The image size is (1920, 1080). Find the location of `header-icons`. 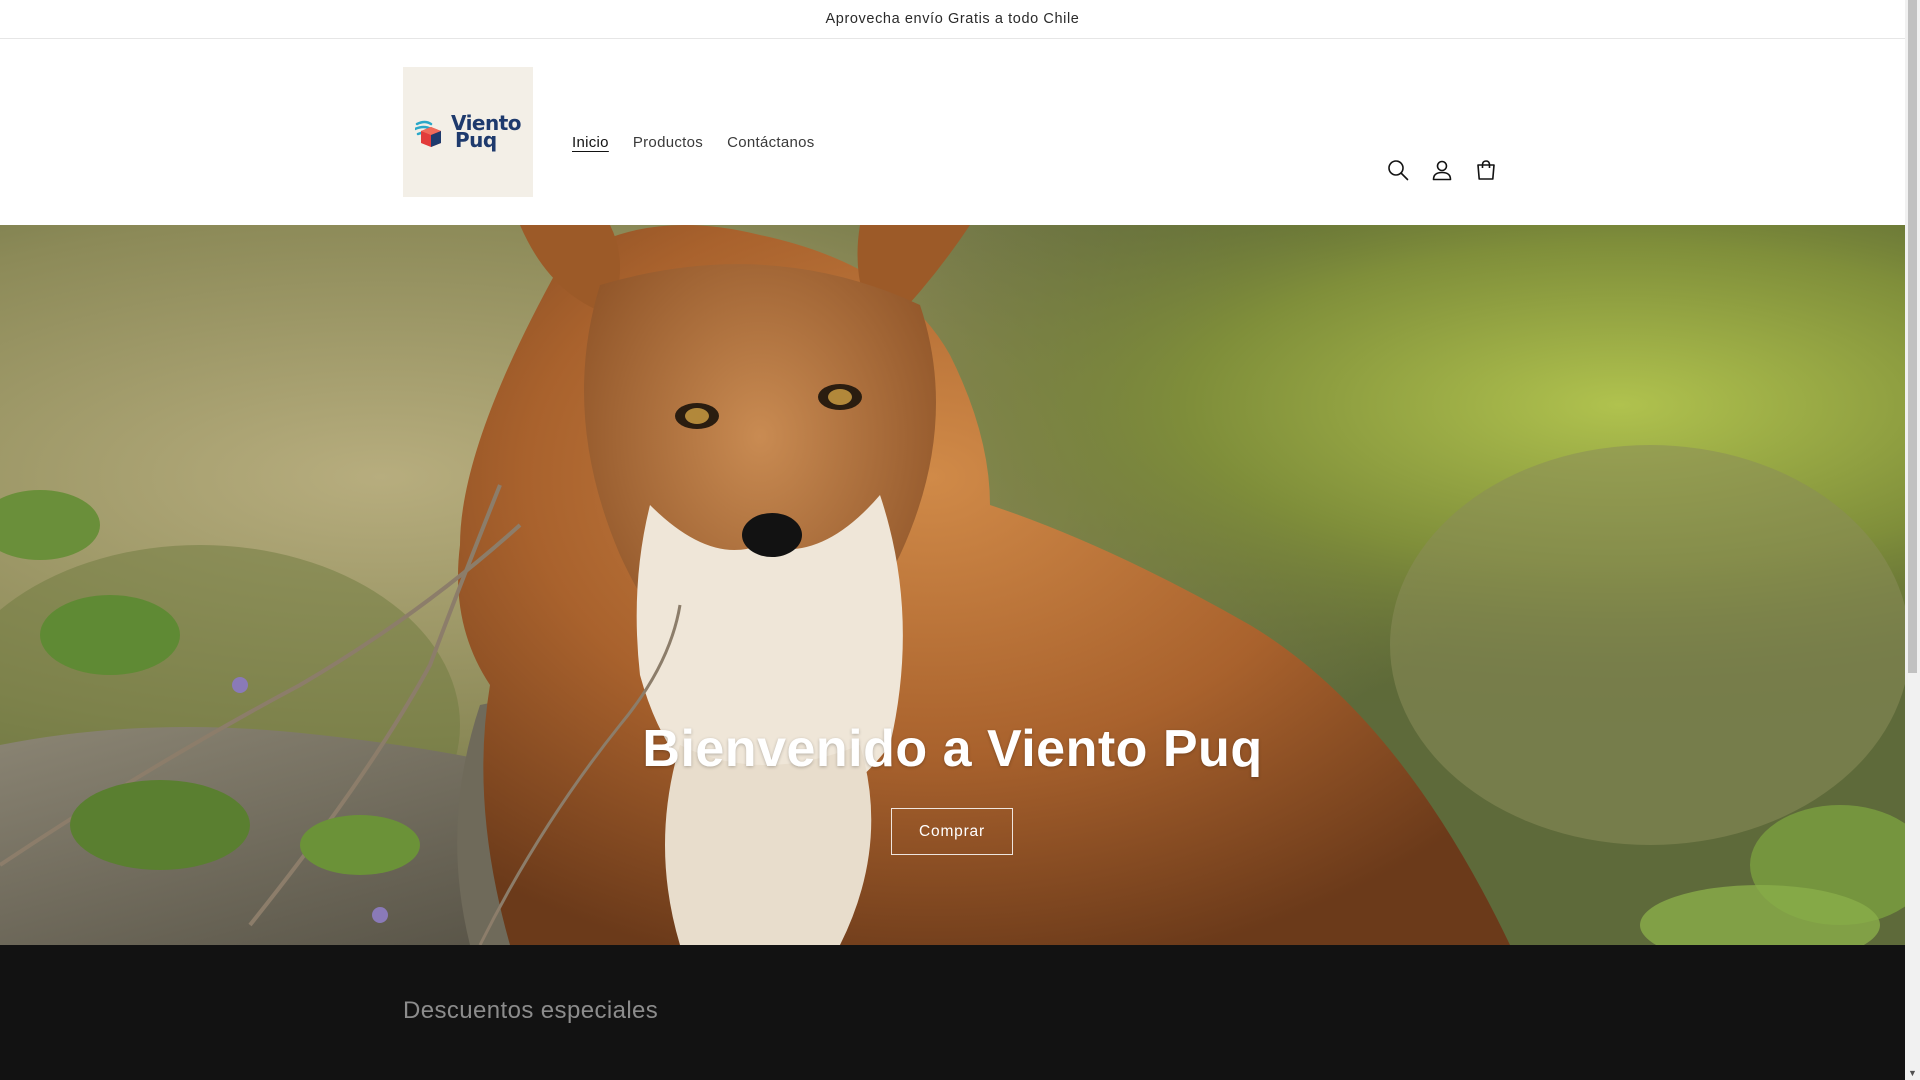

header-icons is located at coordinates (1442, 170).